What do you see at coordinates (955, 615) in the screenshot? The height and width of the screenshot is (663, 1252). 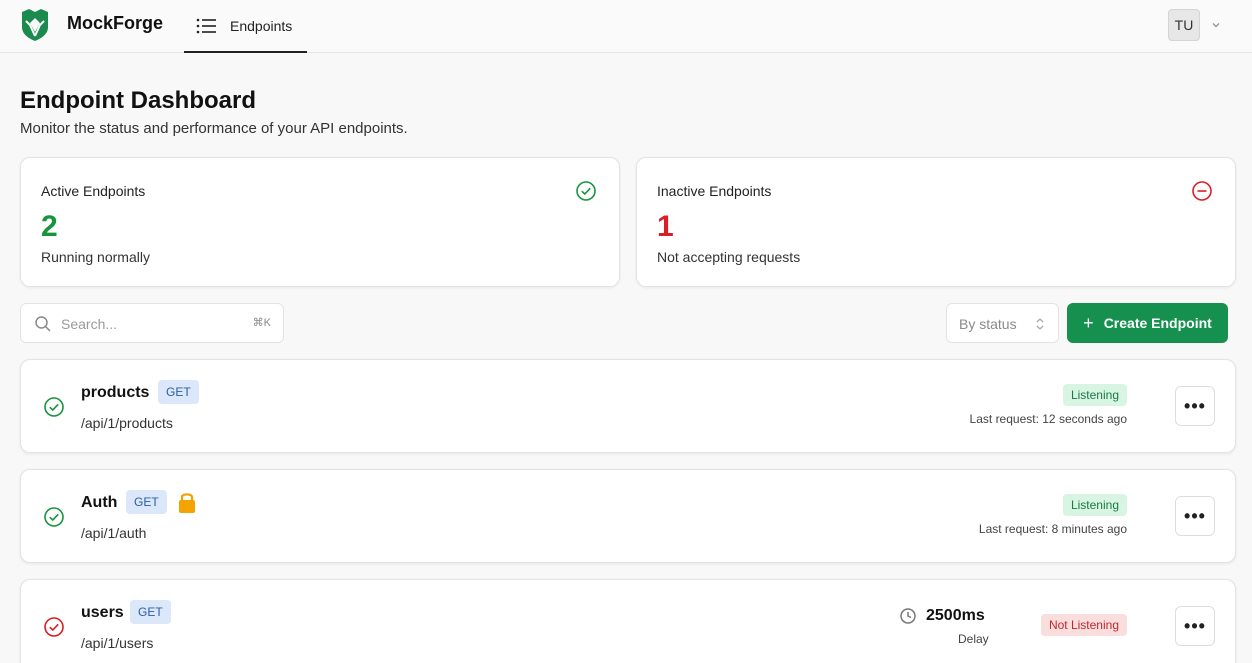 I see `delay-value: 2500ms` at bounding box center [955, 615].